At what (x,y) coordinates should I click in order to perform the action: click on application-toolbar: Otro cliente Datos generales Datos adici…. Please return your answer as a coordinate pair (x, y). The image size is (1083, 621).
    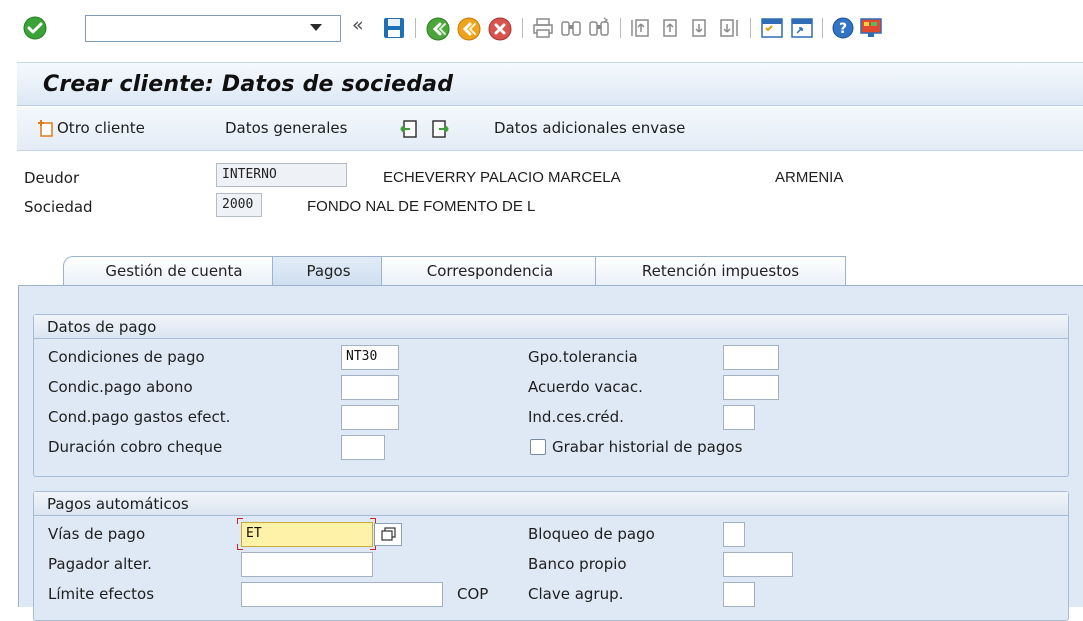
    Looking at the image, I should click on (550, 129).